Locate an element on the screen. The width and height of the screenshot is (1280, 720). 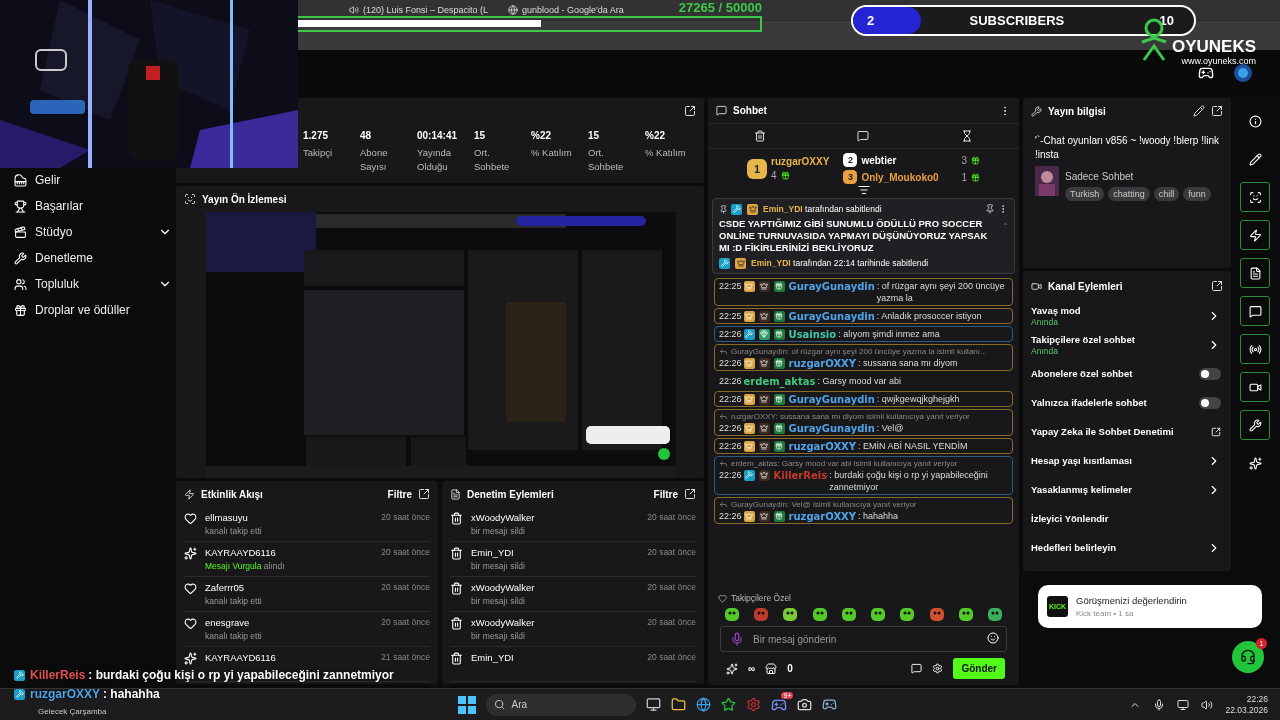
stat-value: 00:14:41 is located at coordinates (438, 135).